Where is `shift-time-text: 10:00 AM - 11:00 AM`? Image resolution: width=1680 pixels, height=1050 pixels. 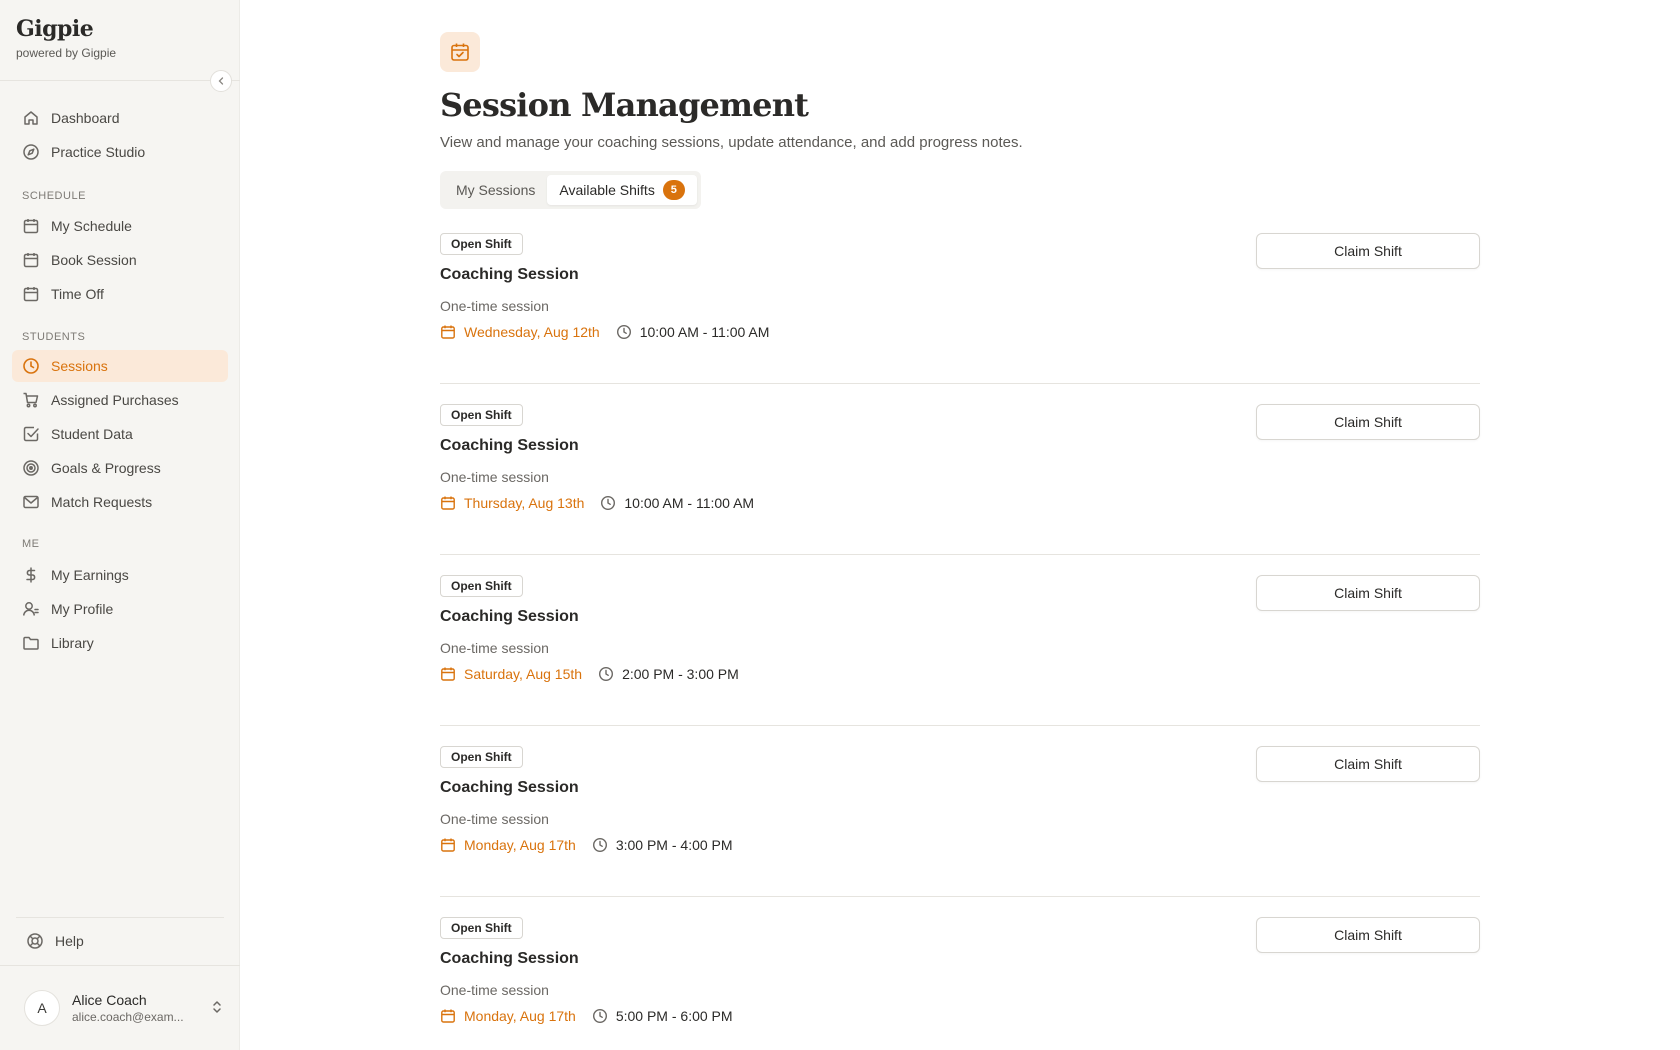
shift-time-text: 10:00 AM - 11:00 AM is located at coordinates (704, 332).